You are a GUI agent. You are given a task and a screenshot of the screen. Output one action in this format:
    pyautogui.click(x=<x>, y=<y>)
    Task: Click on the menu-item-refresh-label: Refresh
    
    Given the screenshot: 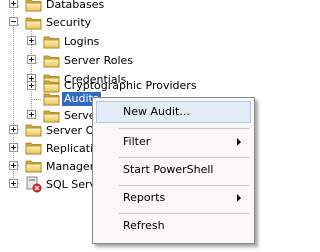 What is the action you would take?
    pyautogui.click(x=144, y=225)
    